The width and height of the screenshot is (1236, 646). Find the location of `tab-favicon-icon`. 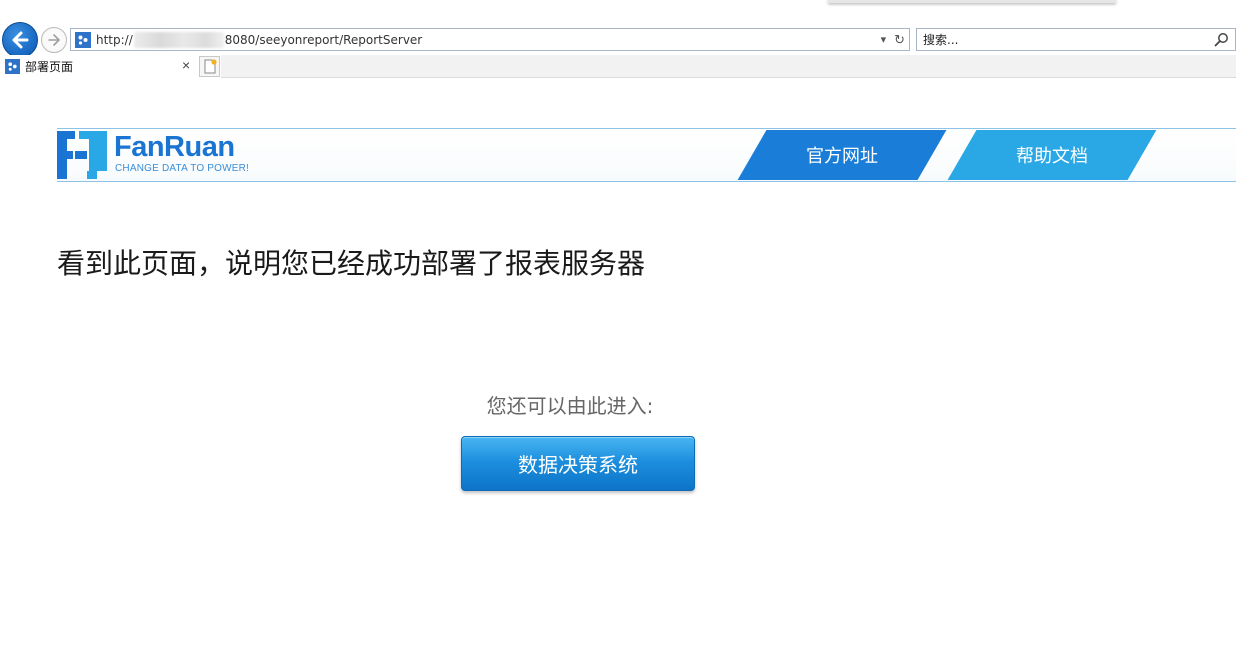

tab-favicon-icon is located at coordinates (12, 66).